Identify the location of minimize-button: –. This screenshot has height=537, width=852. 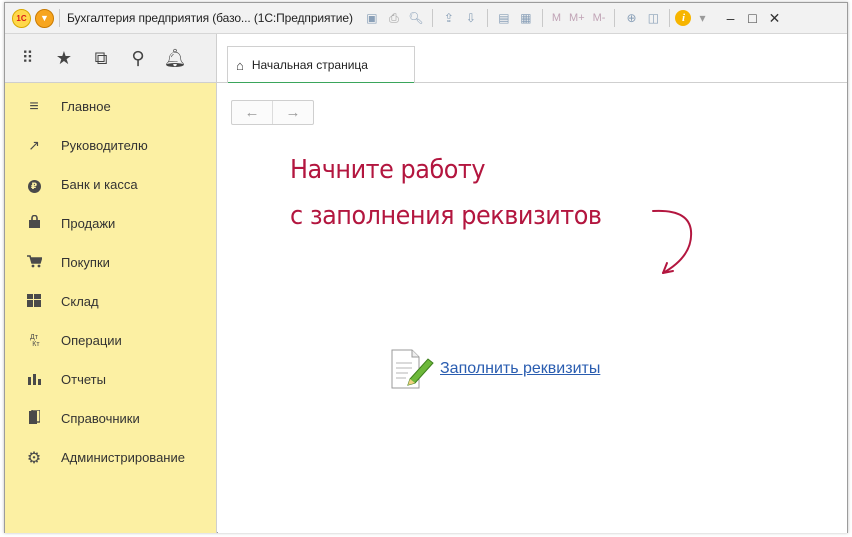
(730, 18).